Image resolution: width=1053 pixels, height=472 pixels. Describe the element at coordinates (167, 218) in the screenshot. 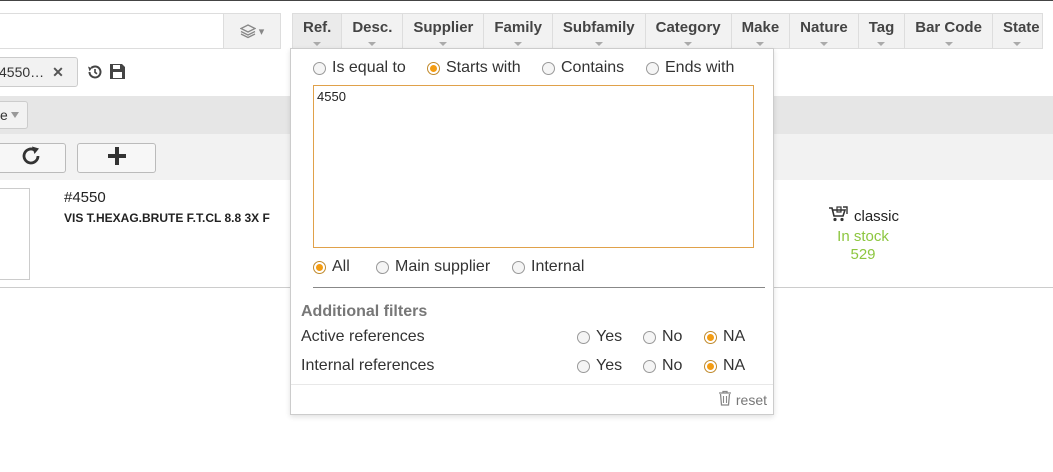

I see `product-description: VIS T.HEXAG.BRUTE F.T.CL 8.8 3X F` at that location.